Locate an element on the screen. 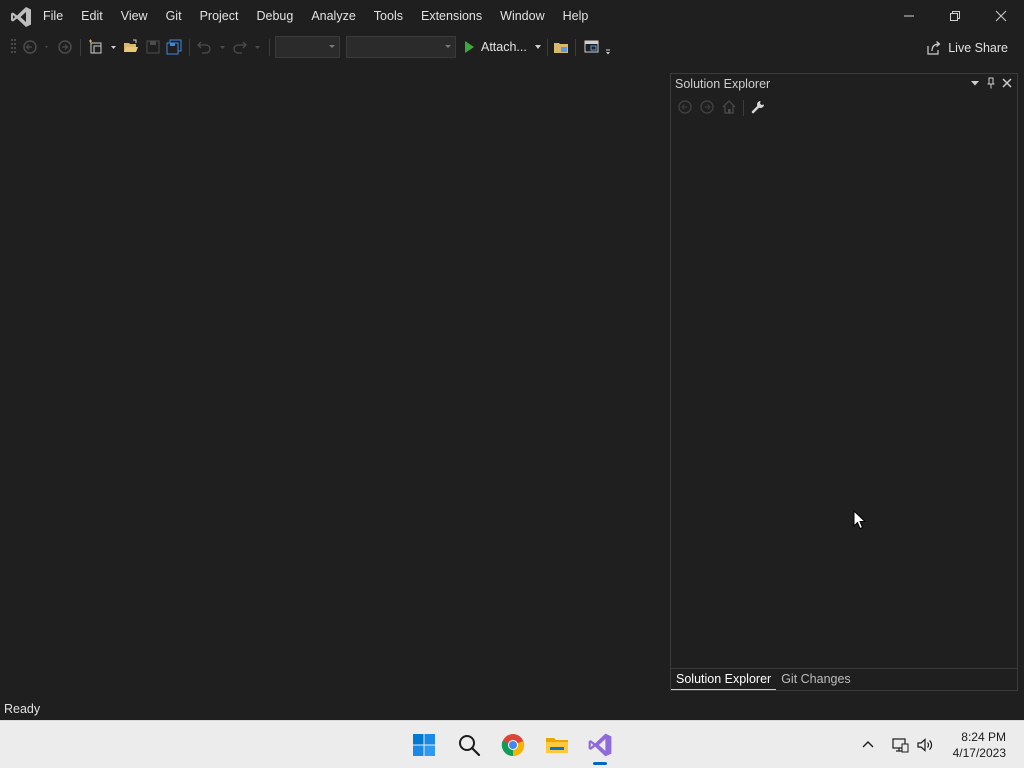 This screenshot has height=768, width=1024. solution-platform-dropdown is located at coordinates (401, 47).